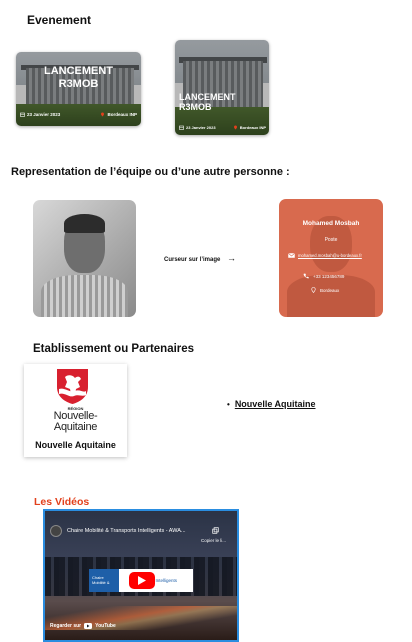 The image size is (412, 642). Describe the element at coordinates (62, 502) in the screenshot. I see `section-title-videos: Les Vidéos` at that location.